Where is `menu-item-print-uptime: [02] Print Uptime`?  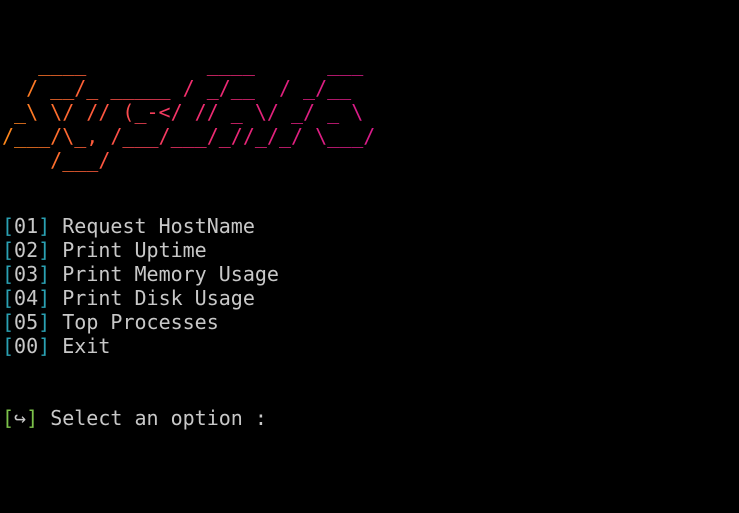 menu-item-print-uptime: [02] Print Uptime is located at coordinates (140, 250).